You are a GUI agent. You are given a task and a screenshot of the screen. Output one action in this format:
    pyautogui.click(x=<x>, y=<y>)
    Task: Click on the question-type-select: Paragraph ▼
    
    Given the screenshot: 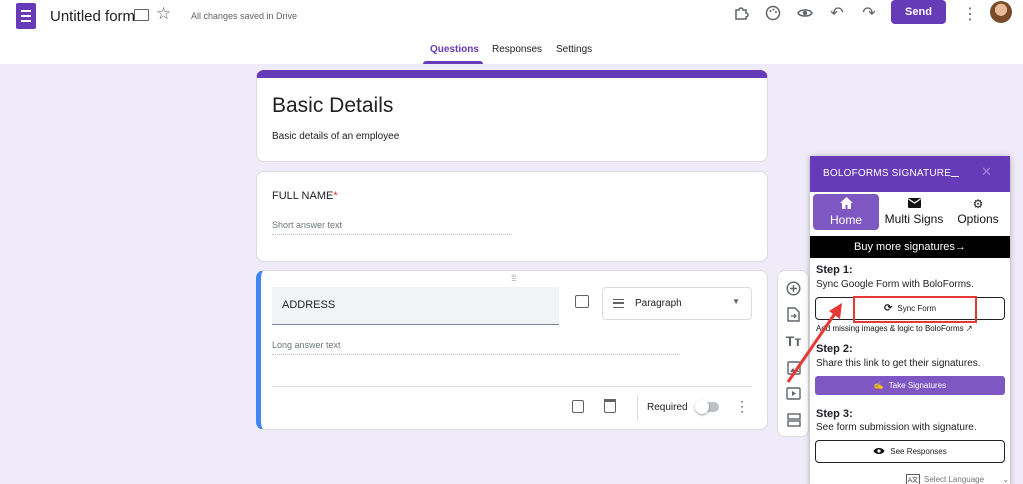 What is the action you would take?
    pyautogui.click(x=677, y=303)
    